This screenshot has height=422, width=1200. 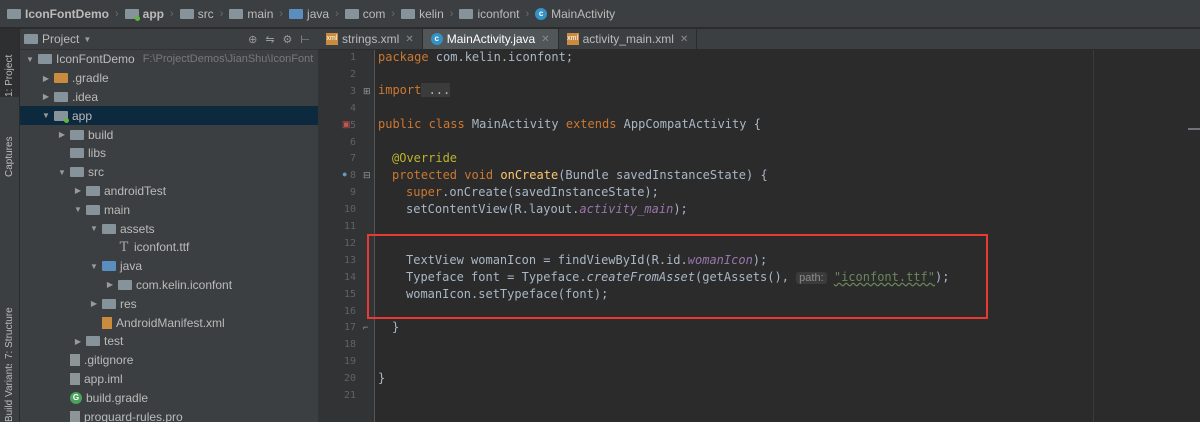 I want to click on keyword: import, so click(x=400, y=90).